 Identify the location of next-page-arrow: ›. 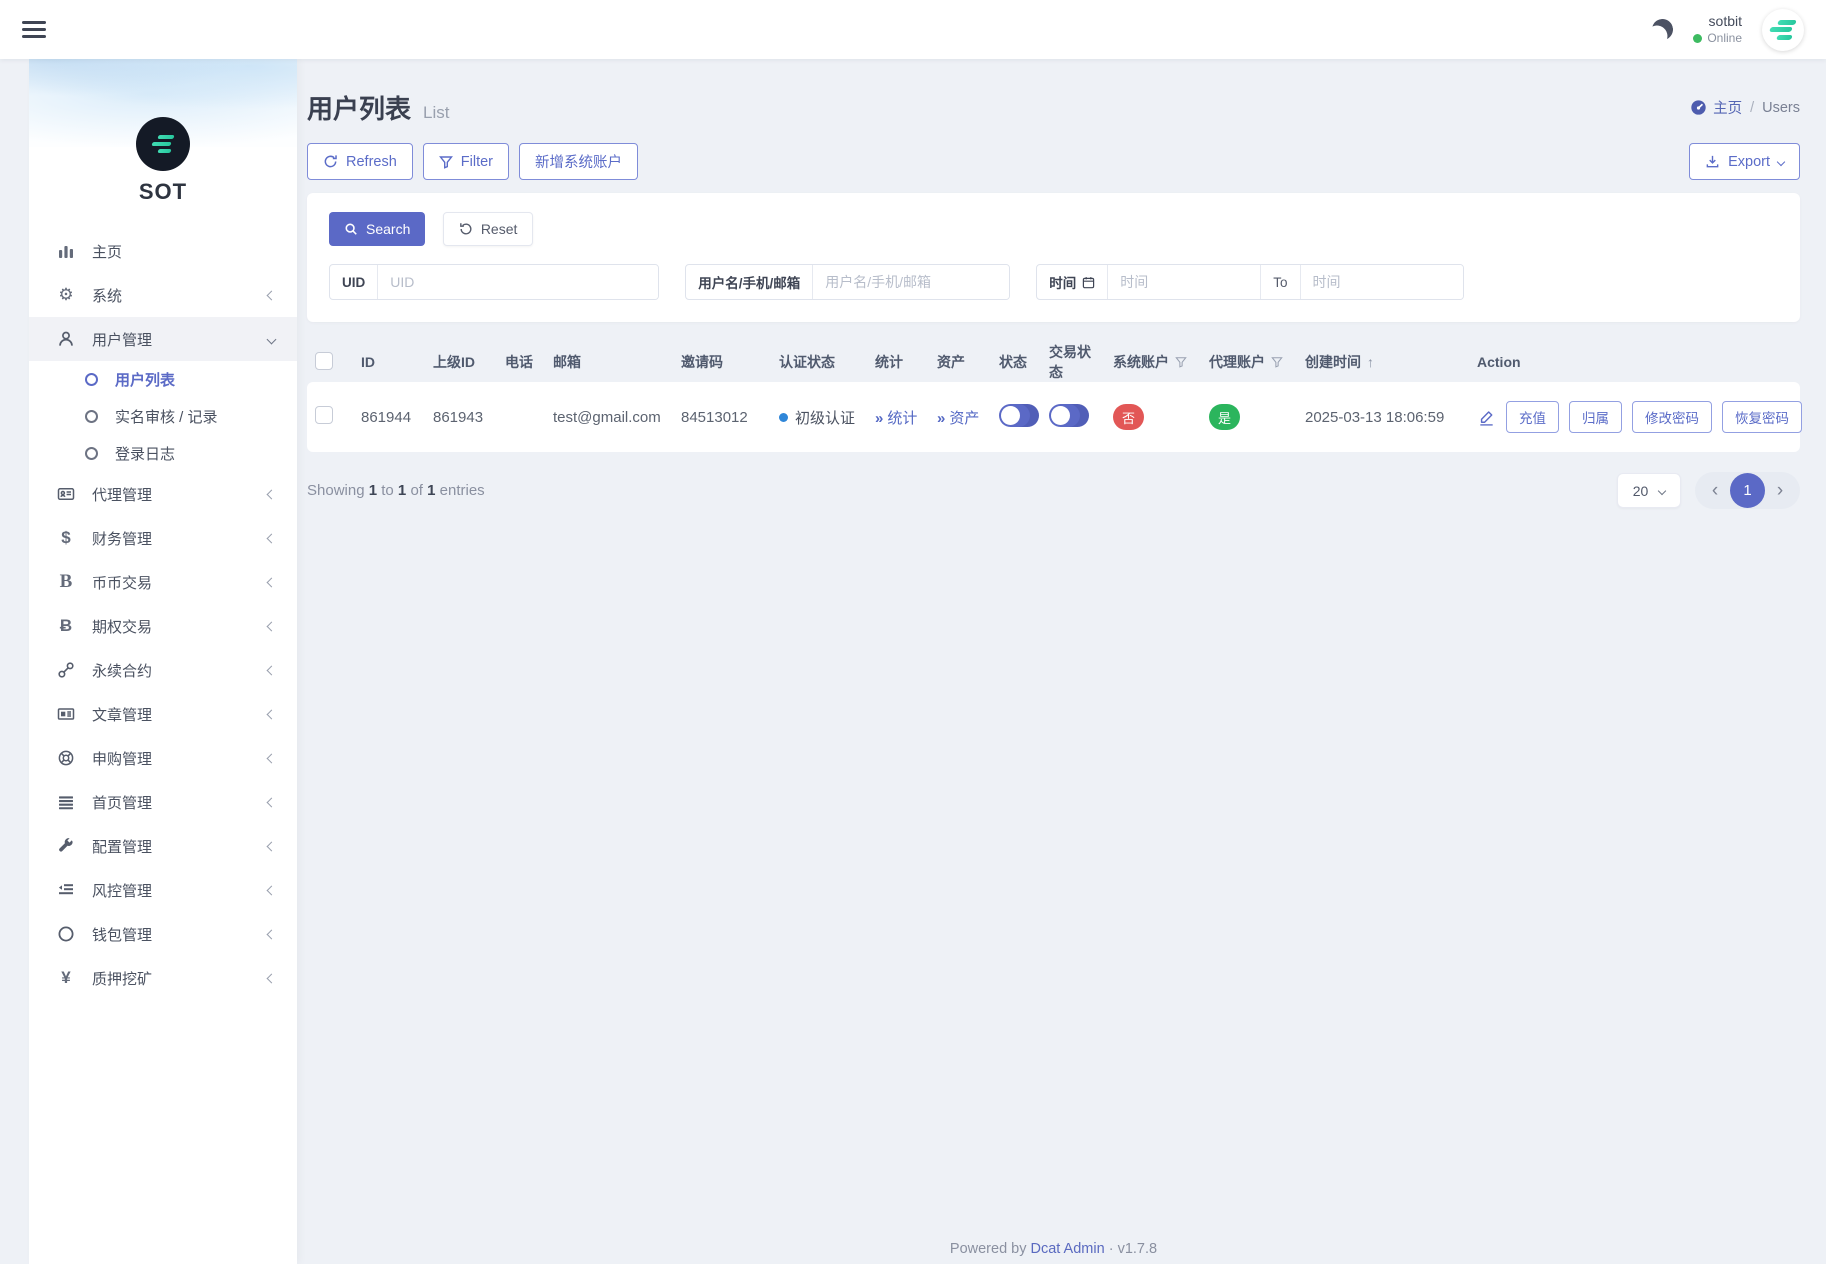
(1780, 490).